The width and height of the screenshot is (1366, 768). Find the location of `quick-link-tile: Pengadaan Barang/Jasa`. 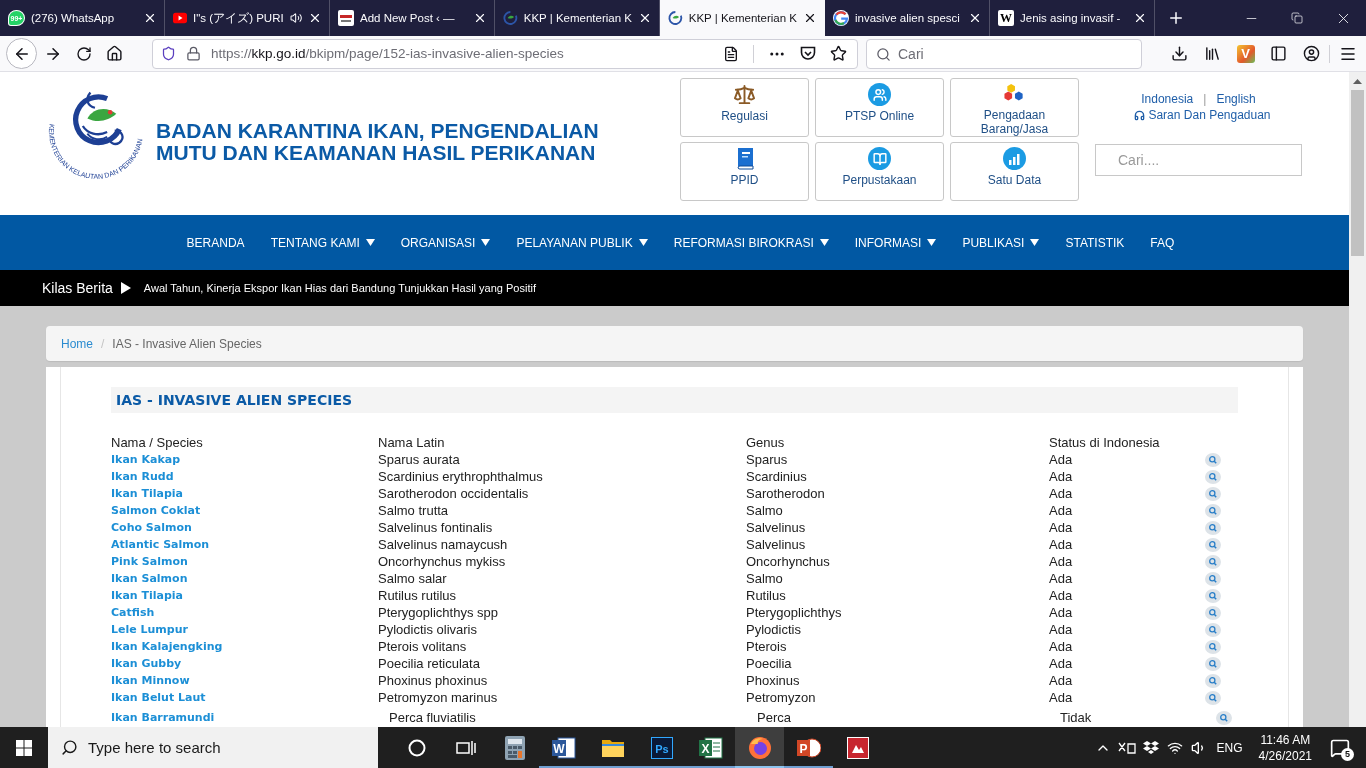

quick-link-tile: Pengadaan Barang/Jasa is located at coordinates (1014, 107).